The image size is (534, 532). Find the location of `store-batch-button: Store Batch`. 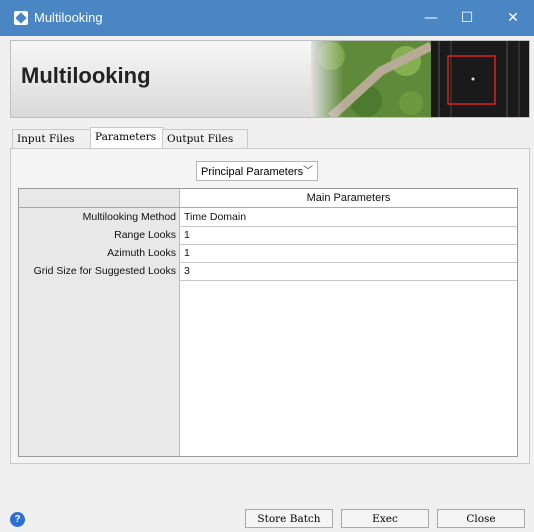

store-batch-button: Store Batch is located at coordinates (289, 518).